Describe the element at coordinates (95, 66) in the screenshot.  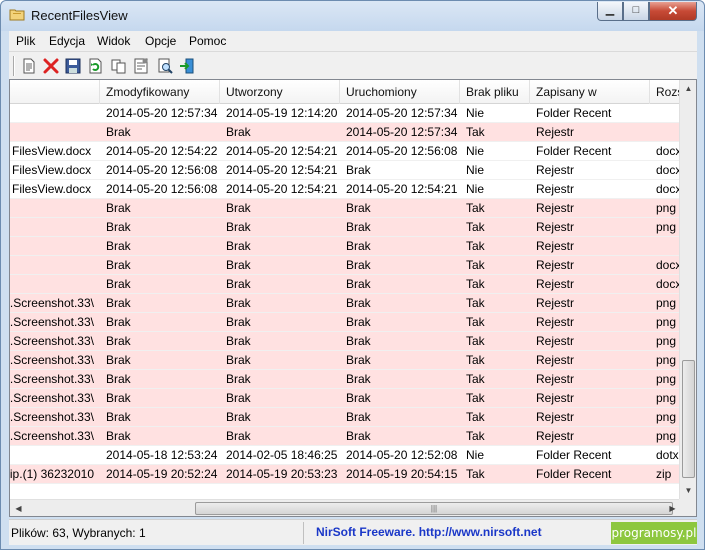
I see `refresh-icon` at that location.